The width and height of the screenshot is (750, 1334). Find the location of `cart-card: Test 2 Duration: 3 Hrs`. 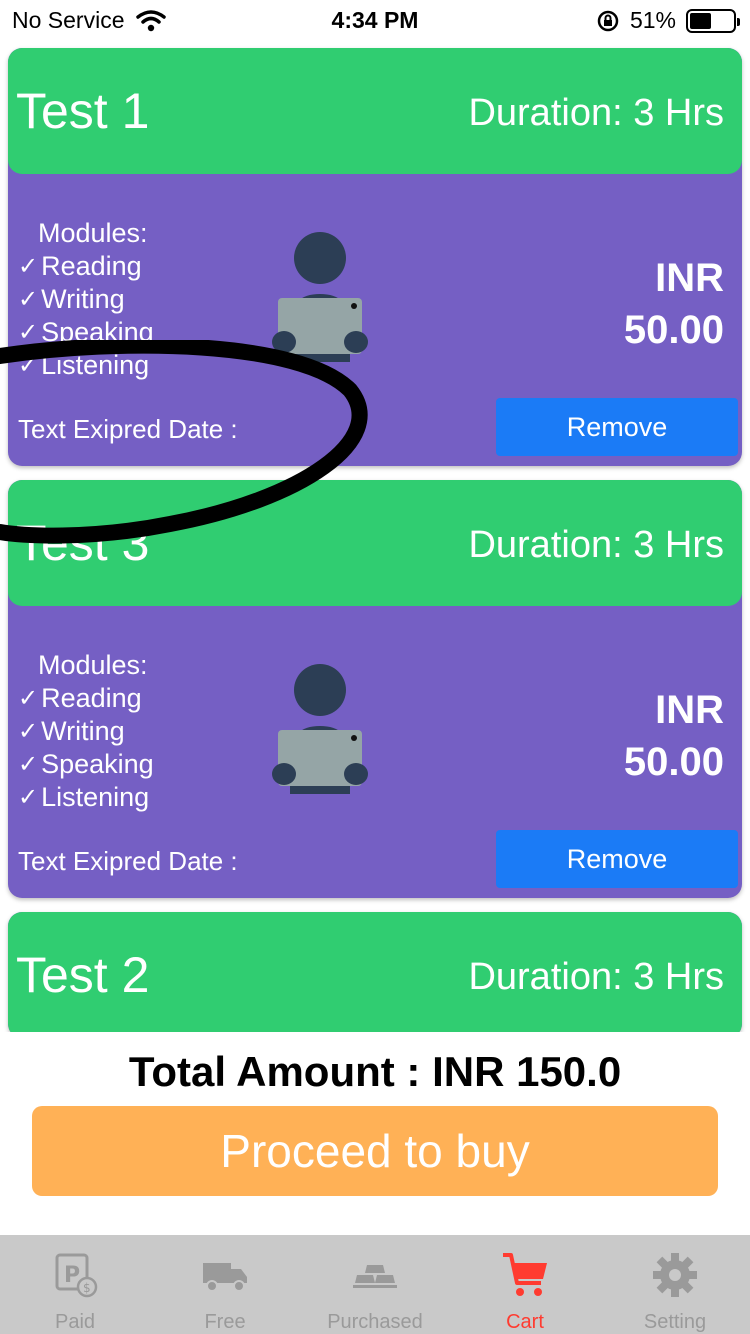

cart-card: Test 2 Duration: 3 Hrs is located at coordinates (375, 972).